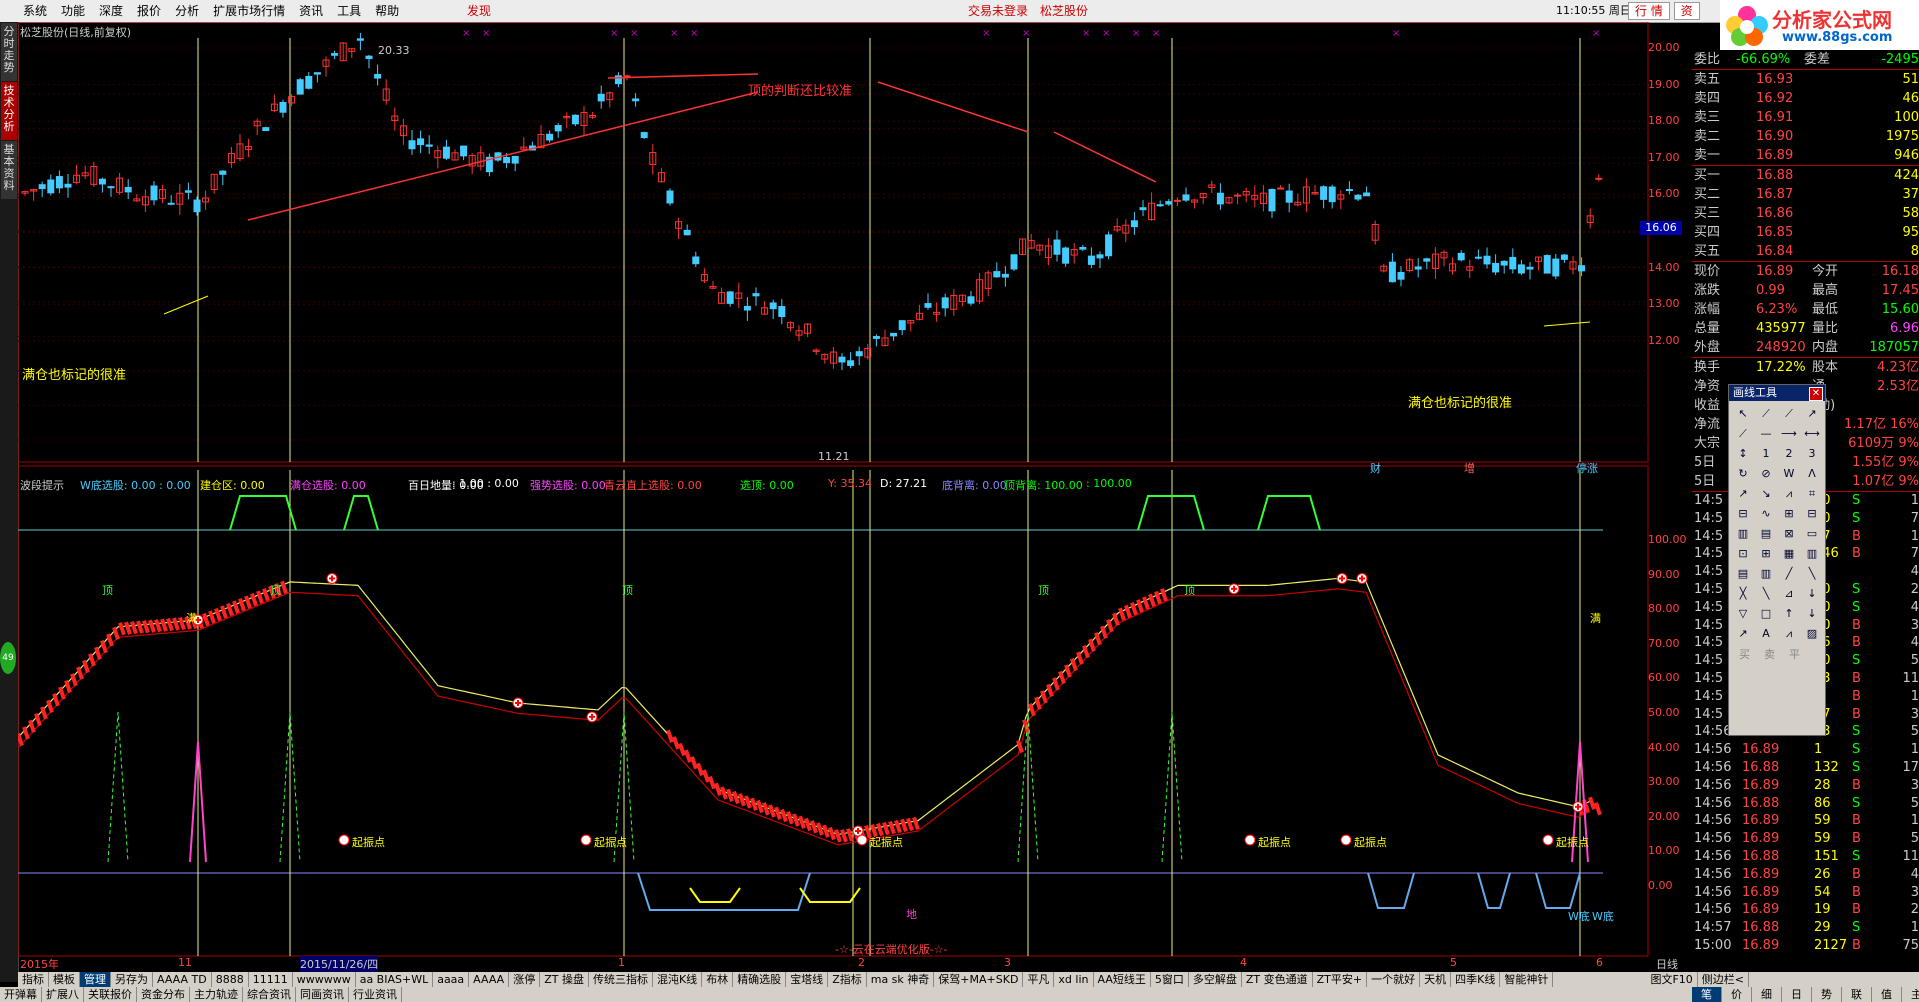  What do you see at coordinates (1672, 979) in the screenshot?
I see `panel-toggle: 图文F10` at bounding box center [1672, 979].